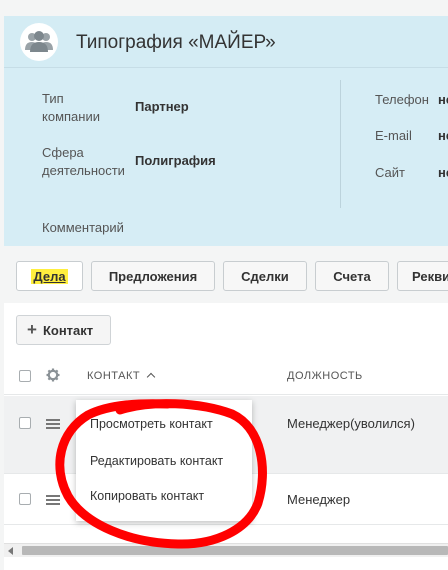  I want to click on add-contact-label: Контакт, so click(68, 330).